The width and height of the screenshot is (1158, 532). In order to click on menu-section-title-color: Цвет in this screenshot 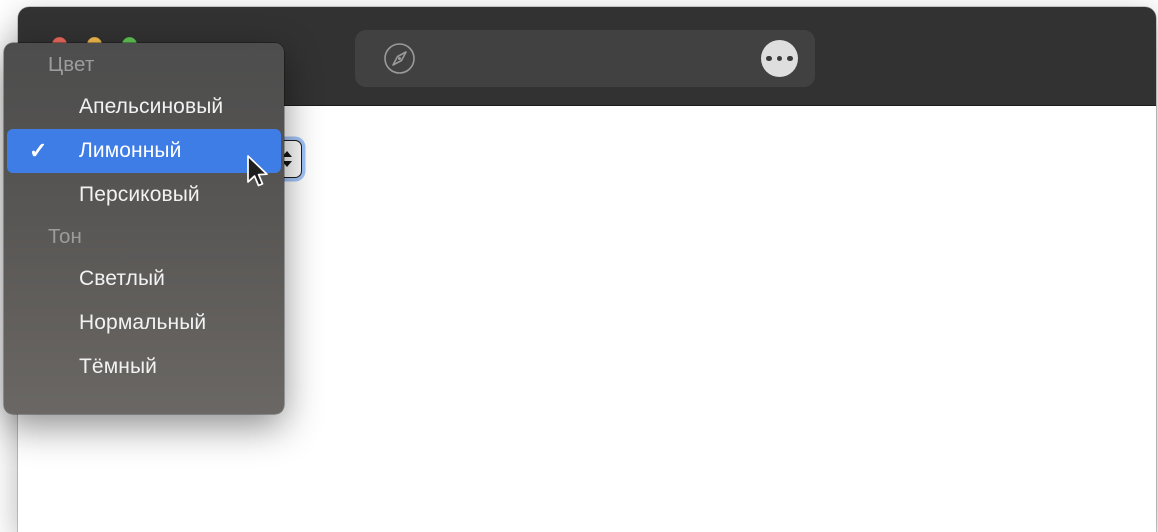, I will do `click(71, 64)`.